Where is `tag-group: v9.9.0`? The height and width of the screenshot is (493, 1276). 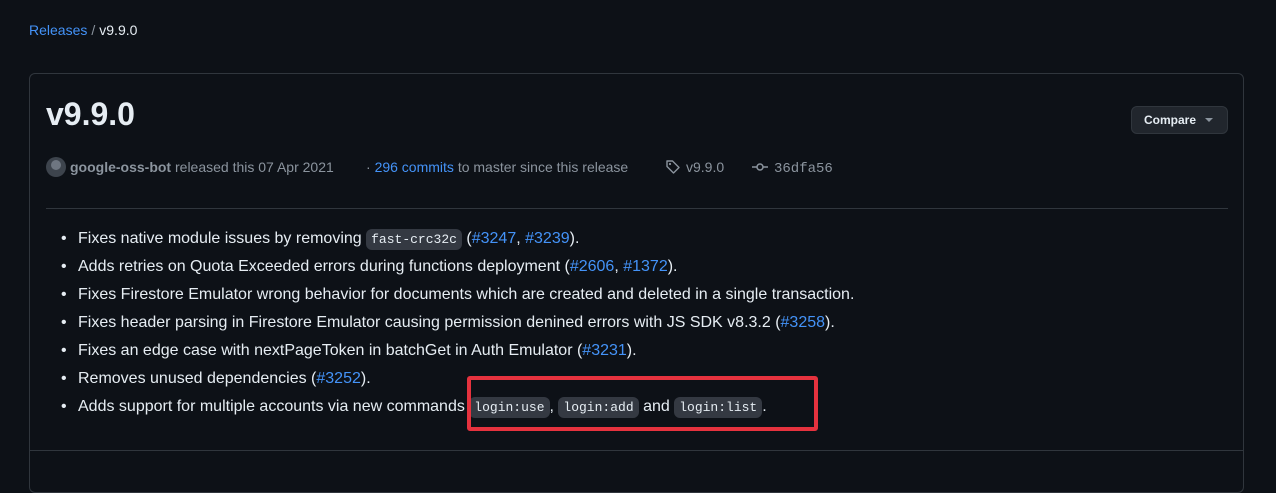 tag-group: v9.9.0 is located at coordinates (694, 167).